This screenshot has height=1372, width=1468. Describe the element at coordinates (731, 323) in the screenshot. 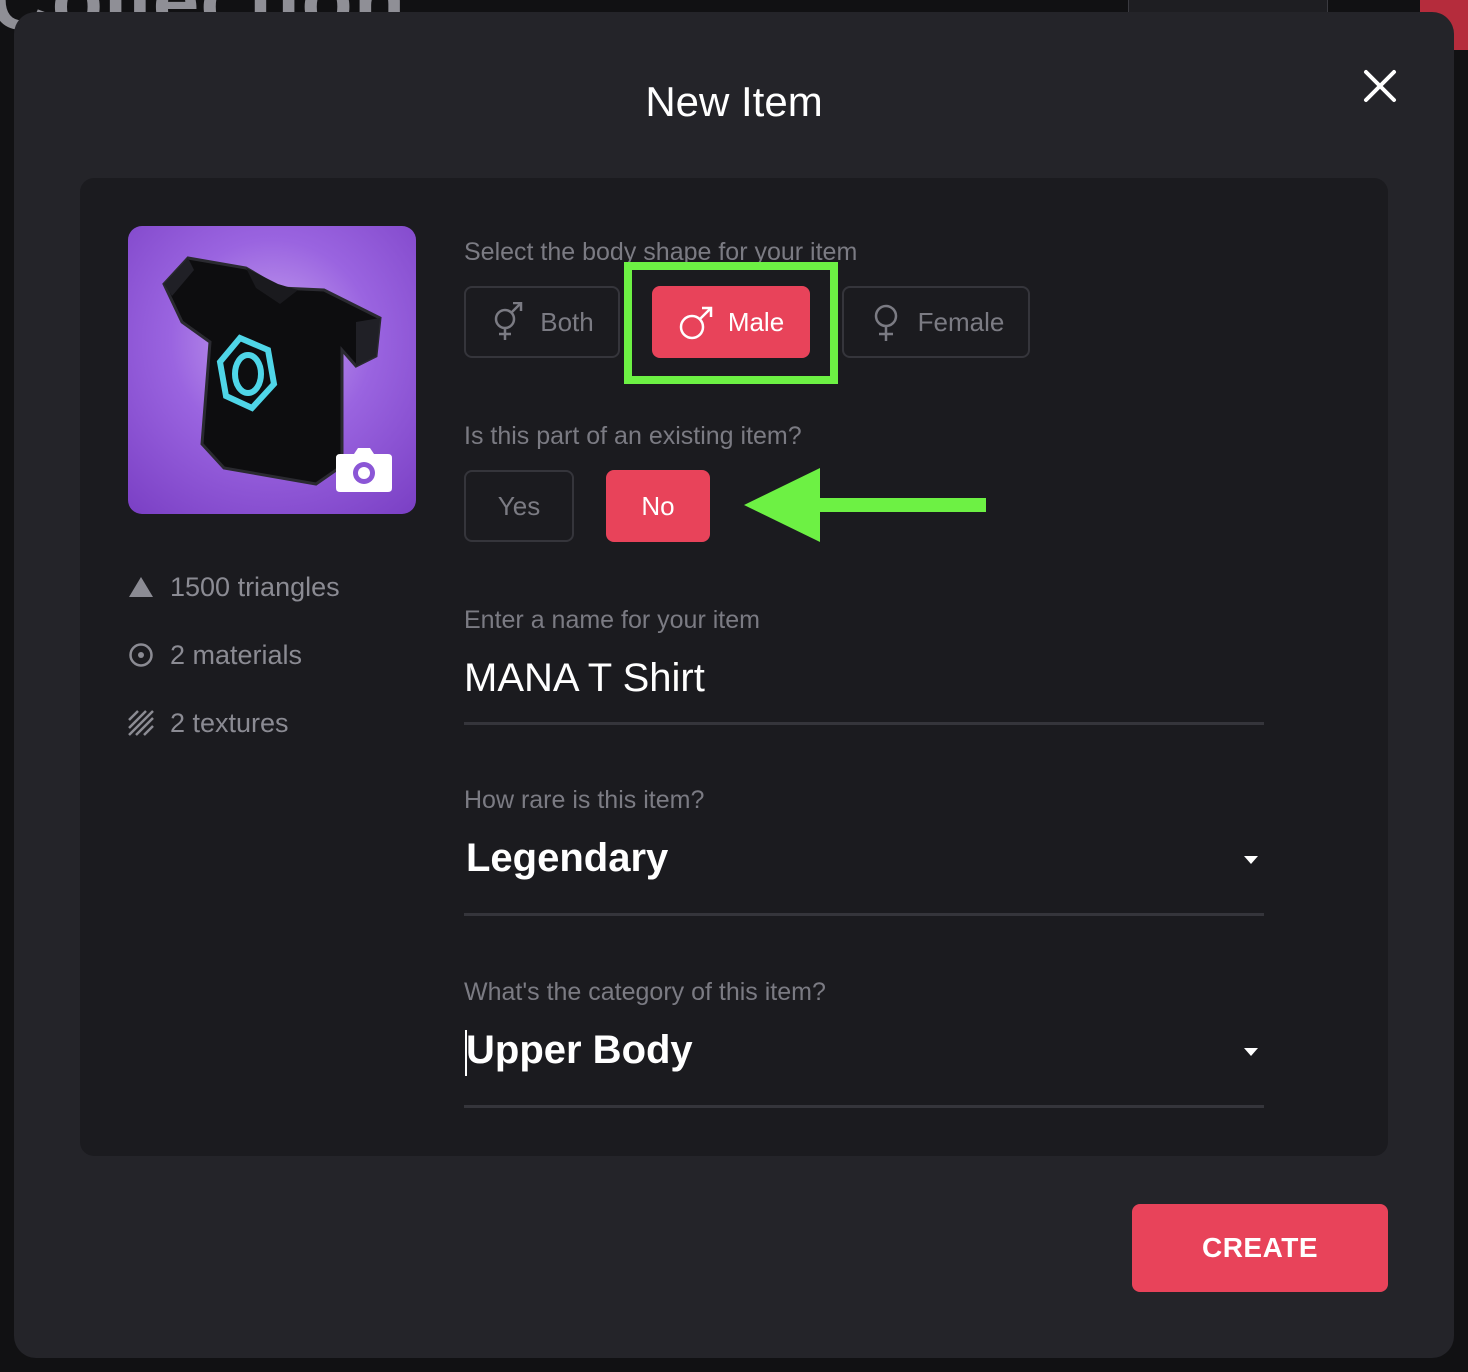

I see `annotation-highlight-box` at that location.